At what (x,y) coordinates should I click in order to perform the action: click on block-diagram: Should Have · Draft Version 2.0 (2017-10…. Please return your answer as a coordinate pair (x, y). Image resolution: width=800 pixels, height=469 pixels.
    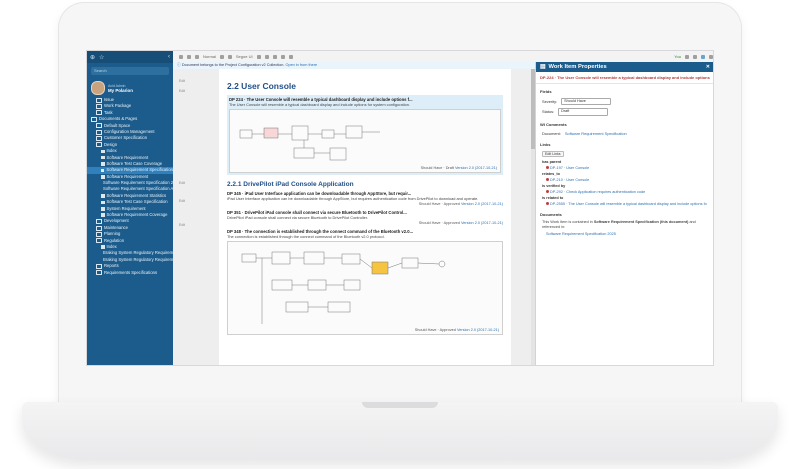
    Looking at the image, I should click on (365, 141).